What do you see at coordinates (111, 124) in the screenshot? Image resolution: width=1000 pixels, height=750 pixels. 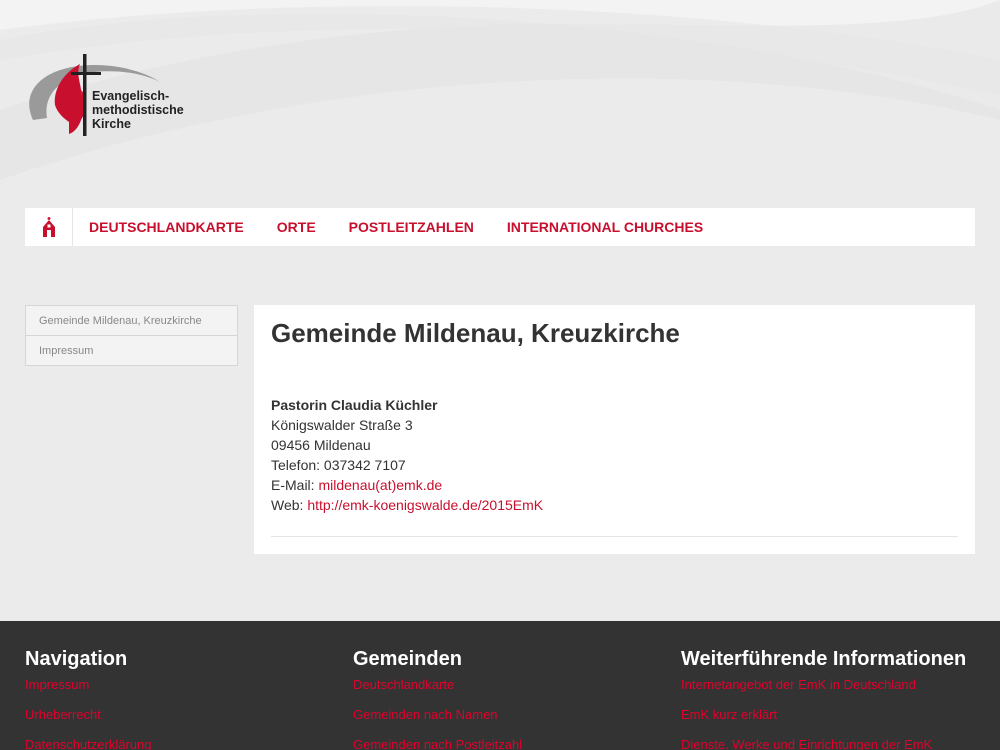 I see `logo-line-3: Kirche` at bounding box center [111, 124].